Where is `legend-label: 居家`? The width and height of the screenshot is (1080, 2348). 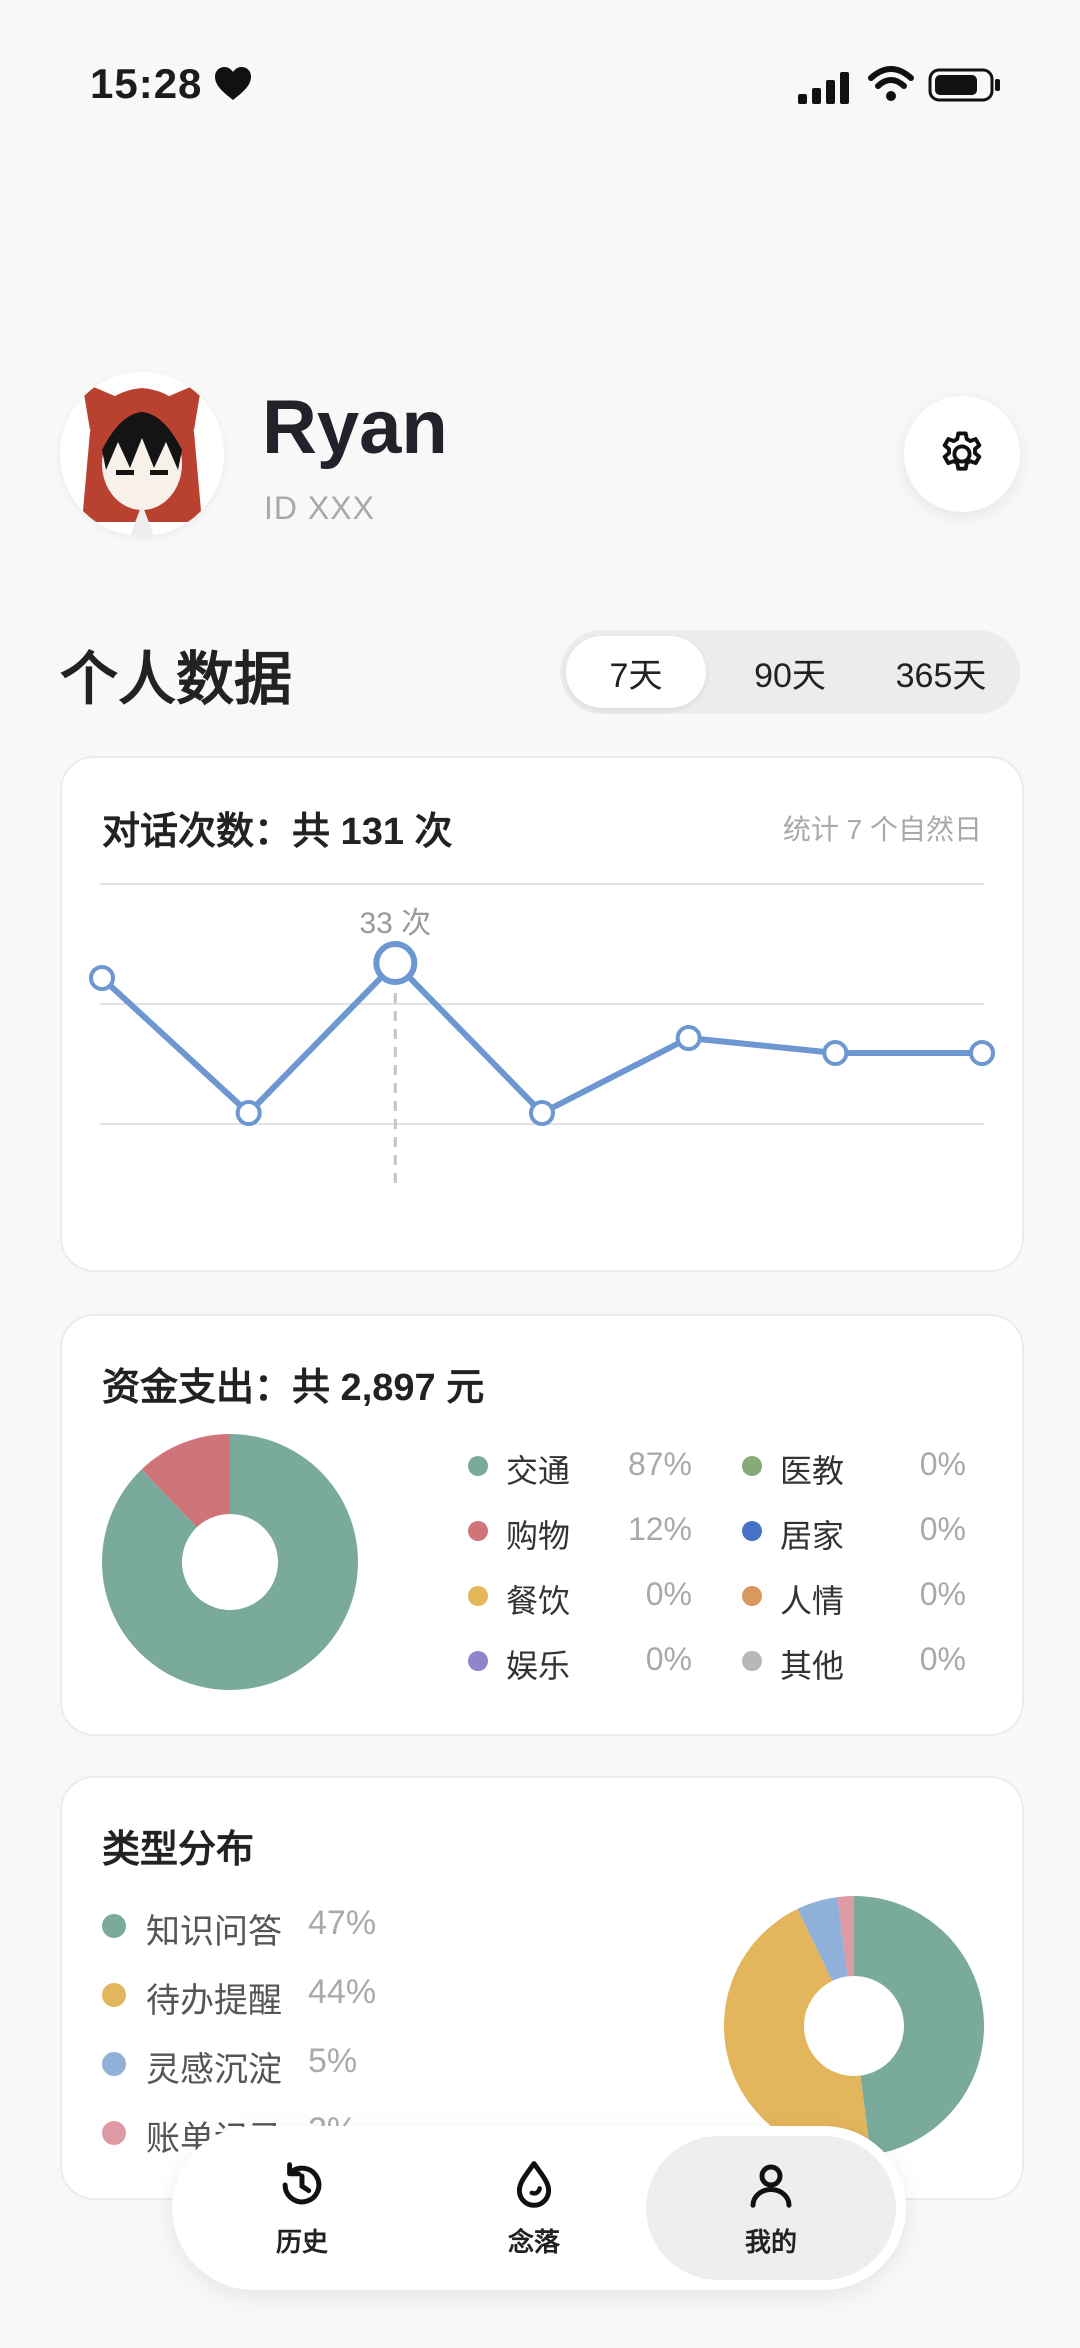 legend-label: 居家 is located at coordinates (812, 1536).